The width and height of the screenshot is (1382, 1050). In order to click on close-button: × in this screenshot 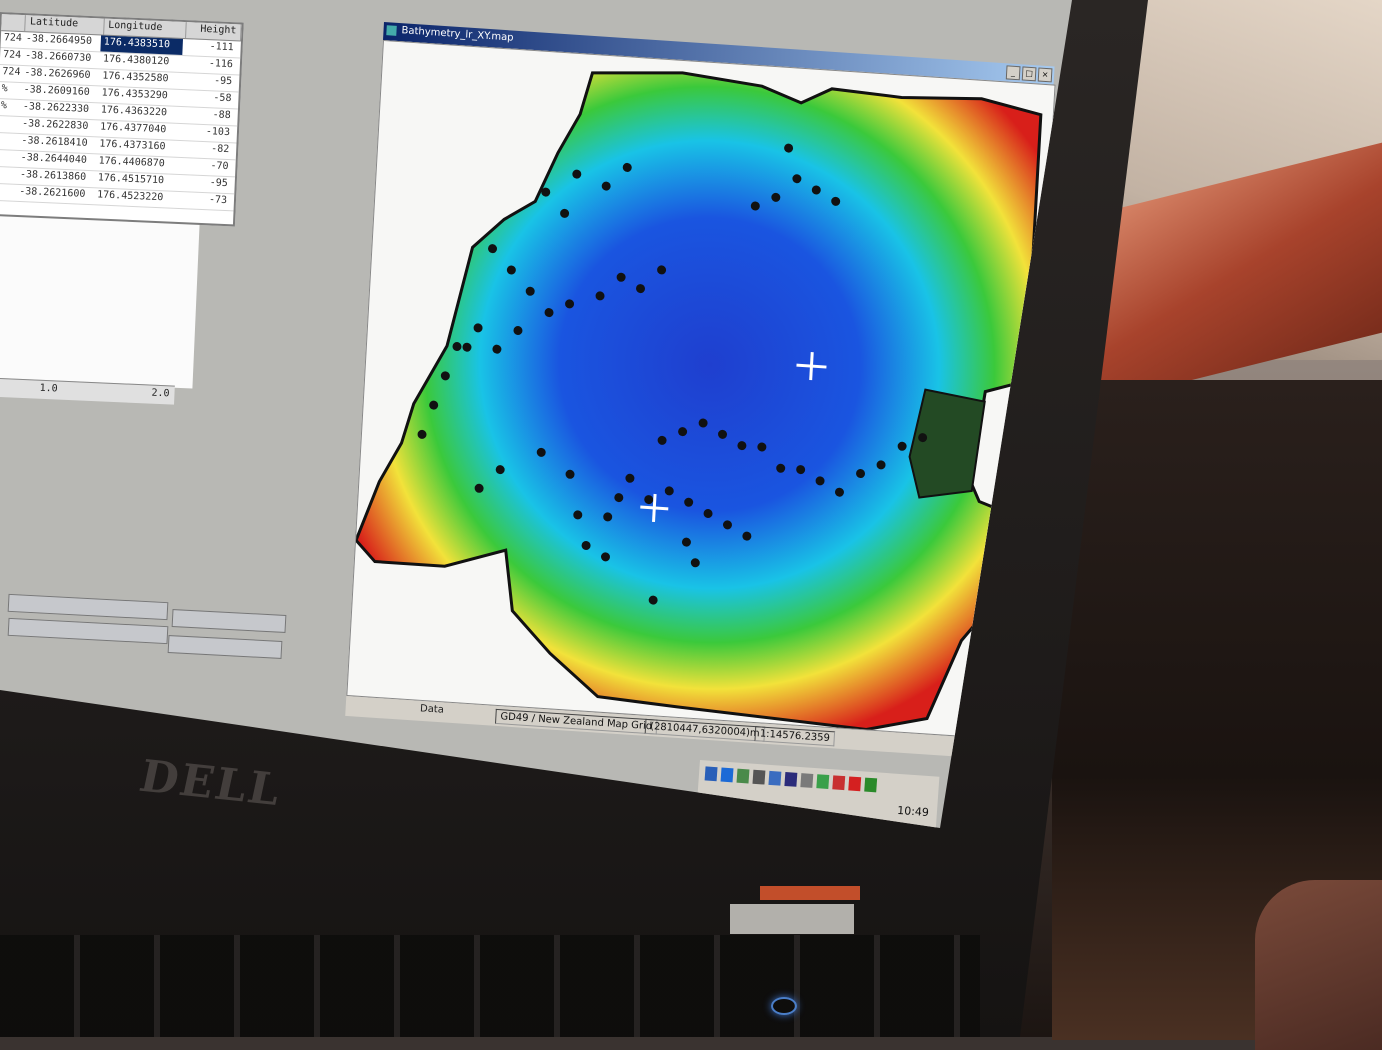, I will do `click(1045, 75)`.